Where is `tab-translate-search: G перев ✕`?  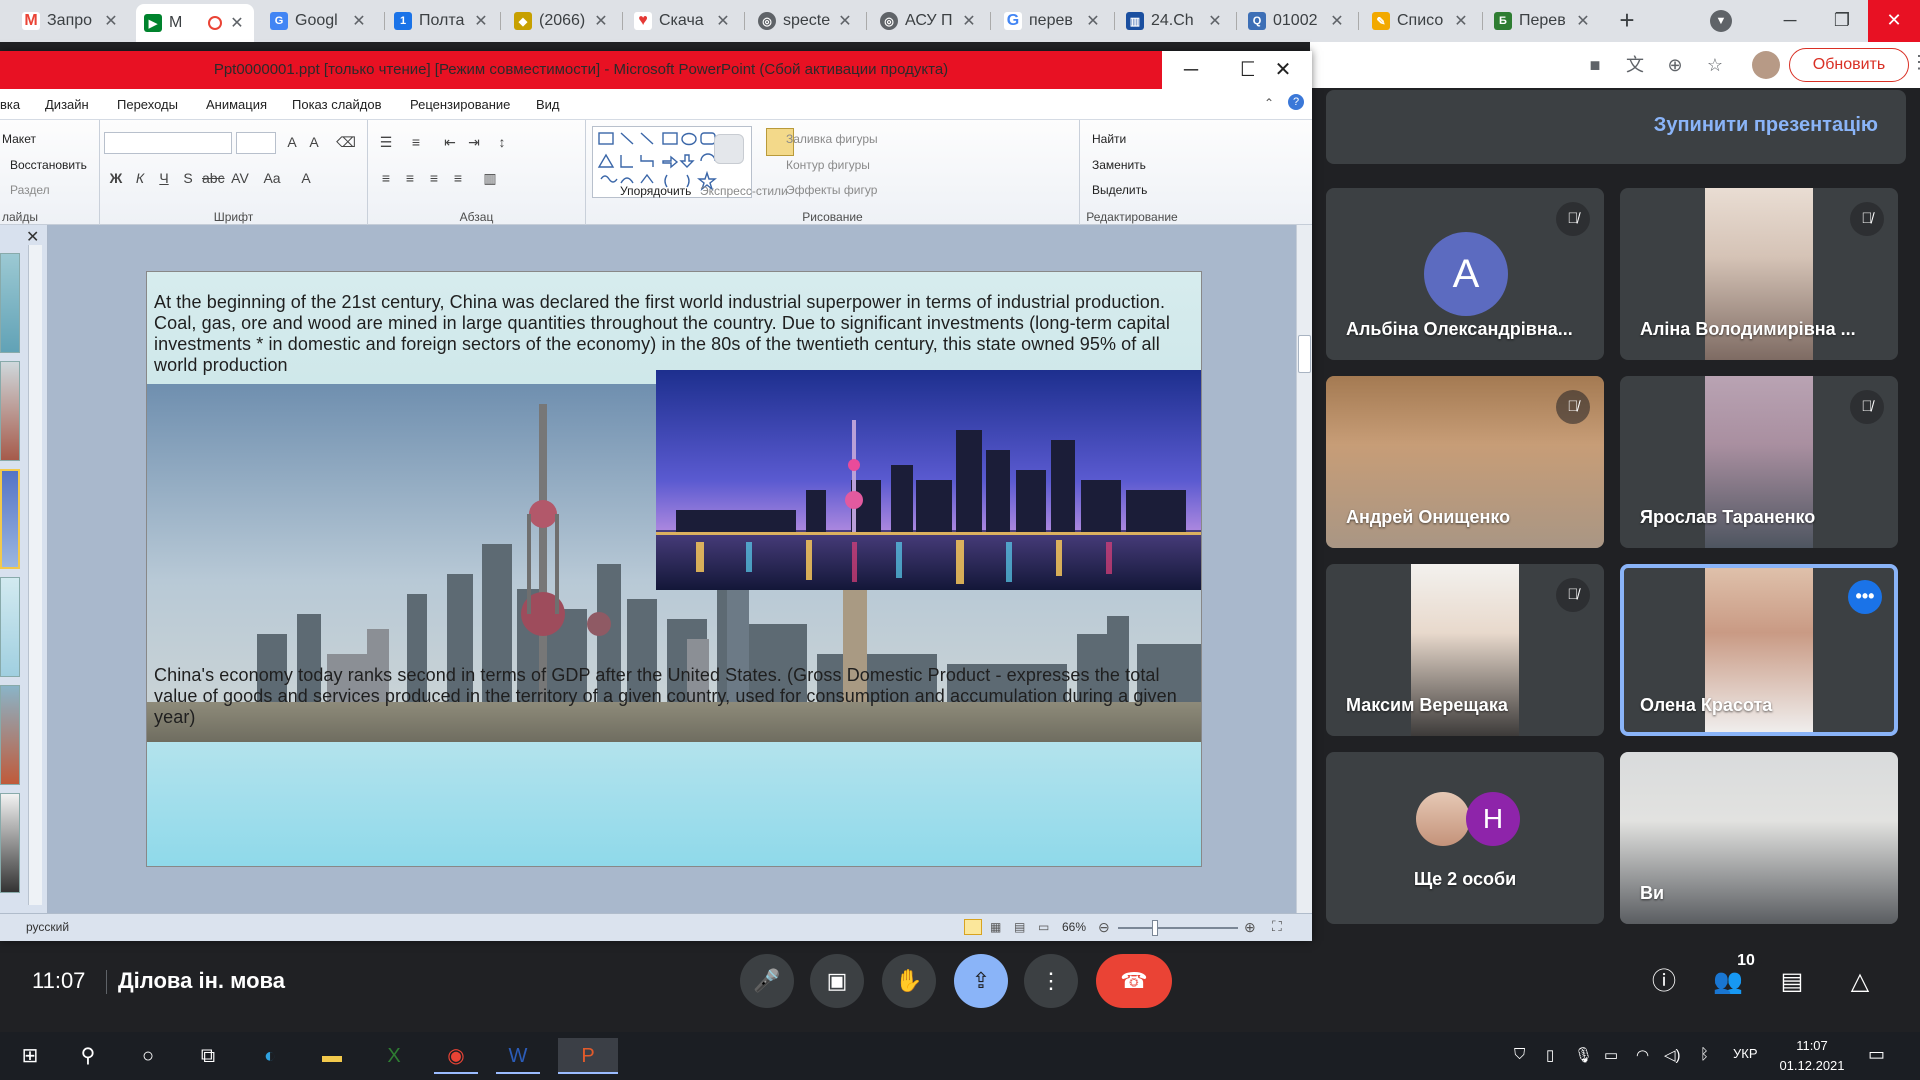 tab-translate-search: G перев ✕ is located at coordinates (1053, 21).